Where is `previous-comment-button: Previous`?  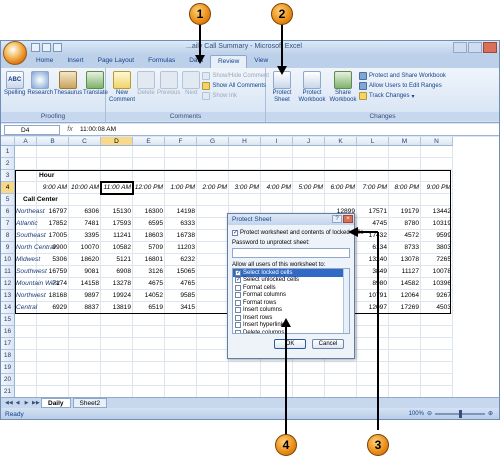
previous-comment-button: Previous is located at coordinates (168, 84).